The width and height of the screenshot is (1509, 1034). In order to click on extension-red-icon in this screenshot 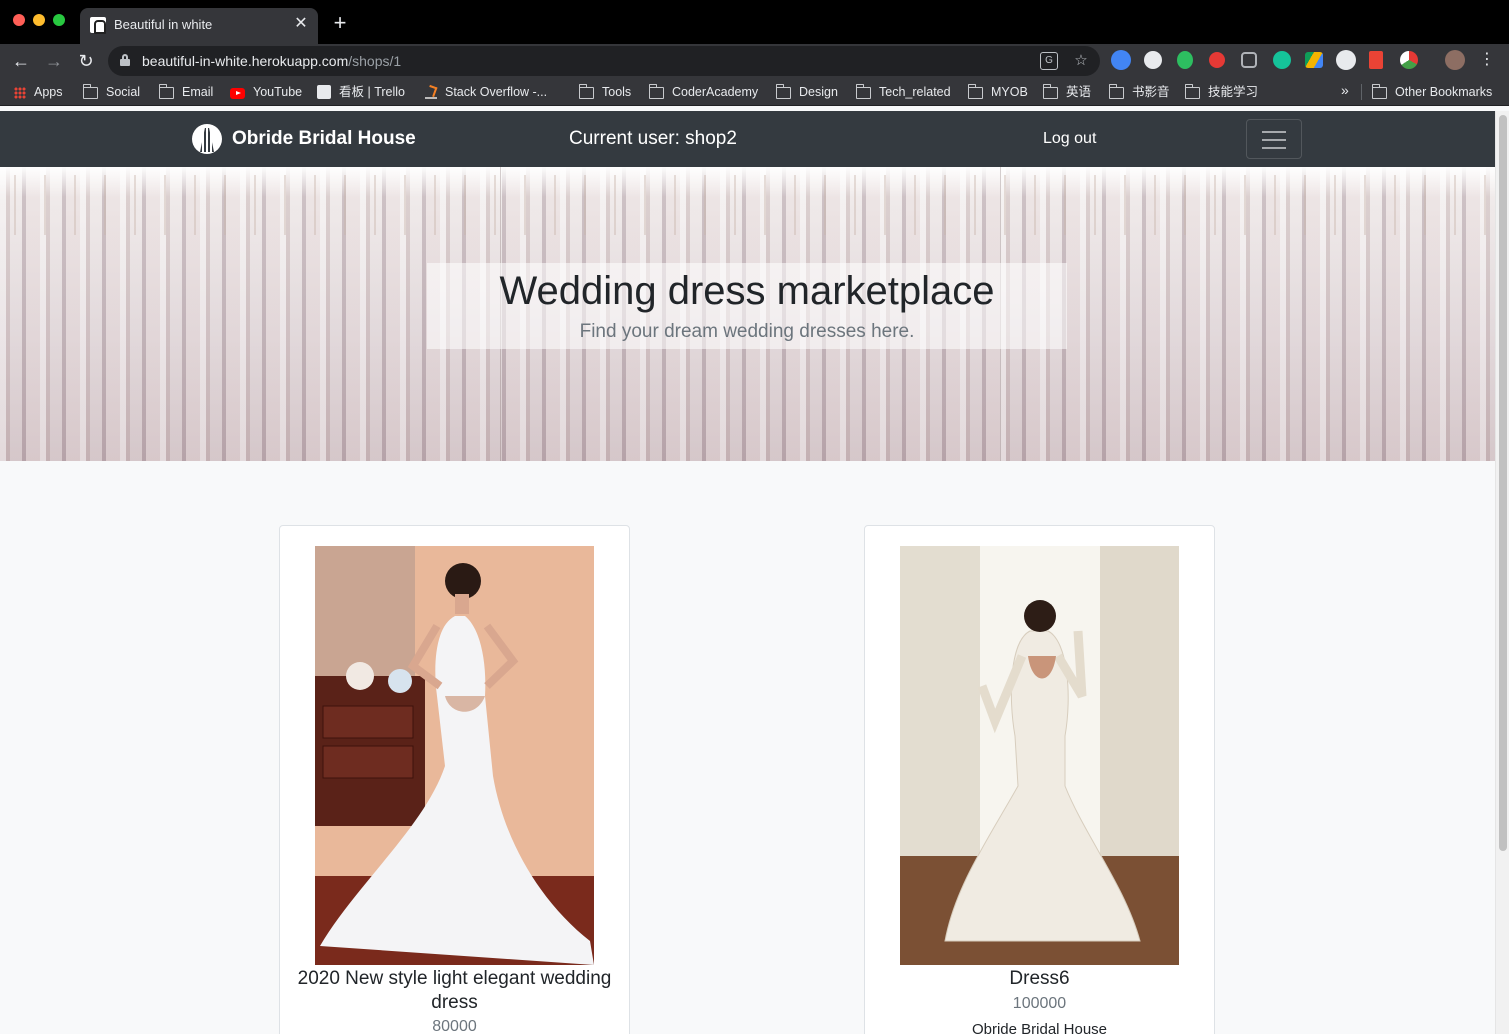, I will do `click(1217, 60)`.